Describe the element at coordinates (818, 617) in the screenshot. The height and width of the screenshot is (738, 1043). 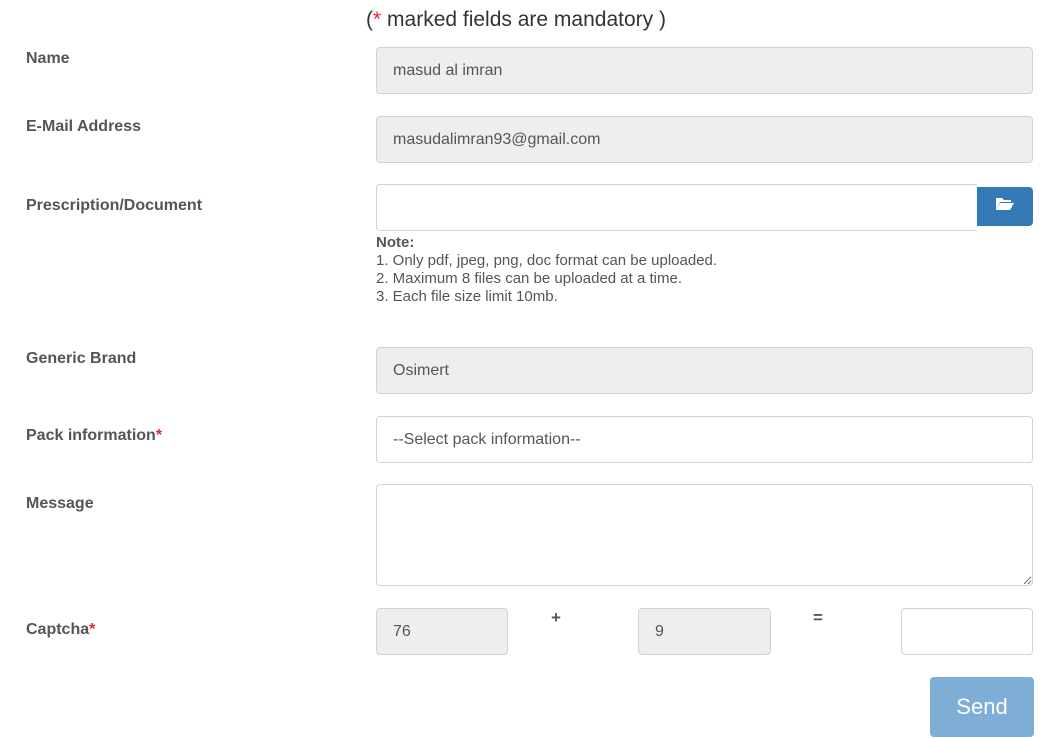
I see `captcha-equals: =` at that location.